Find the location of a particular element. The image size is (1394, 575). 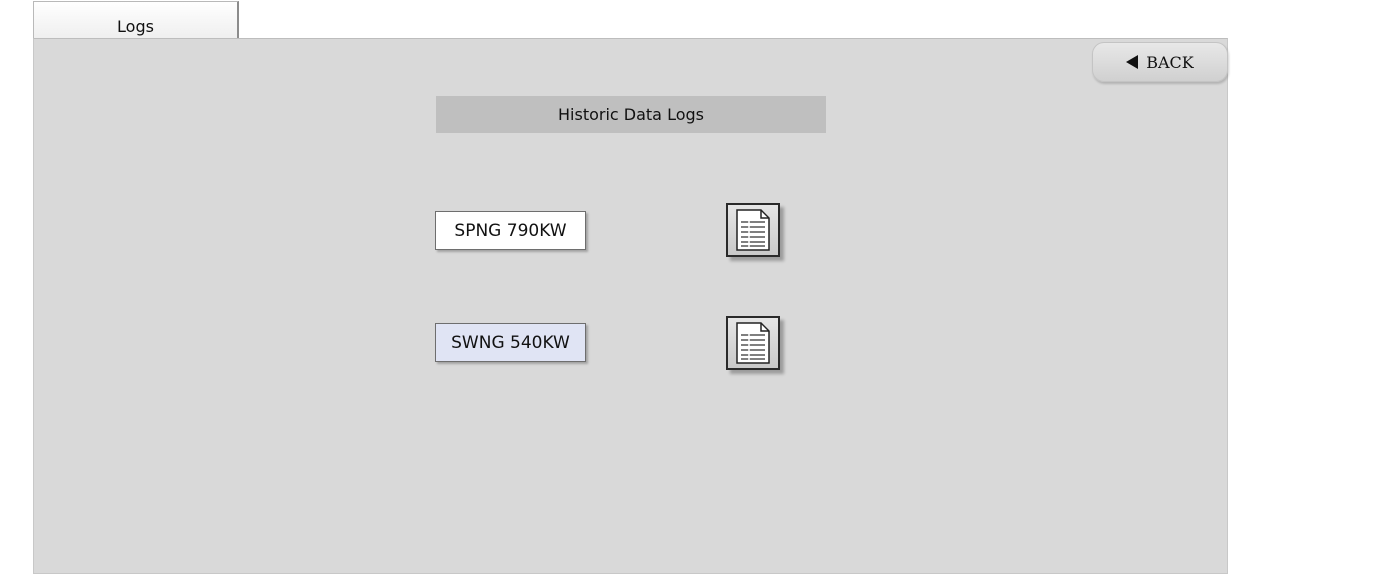

swng-540kw-label: SWNG 540KW is located at coordinates (510, 342).